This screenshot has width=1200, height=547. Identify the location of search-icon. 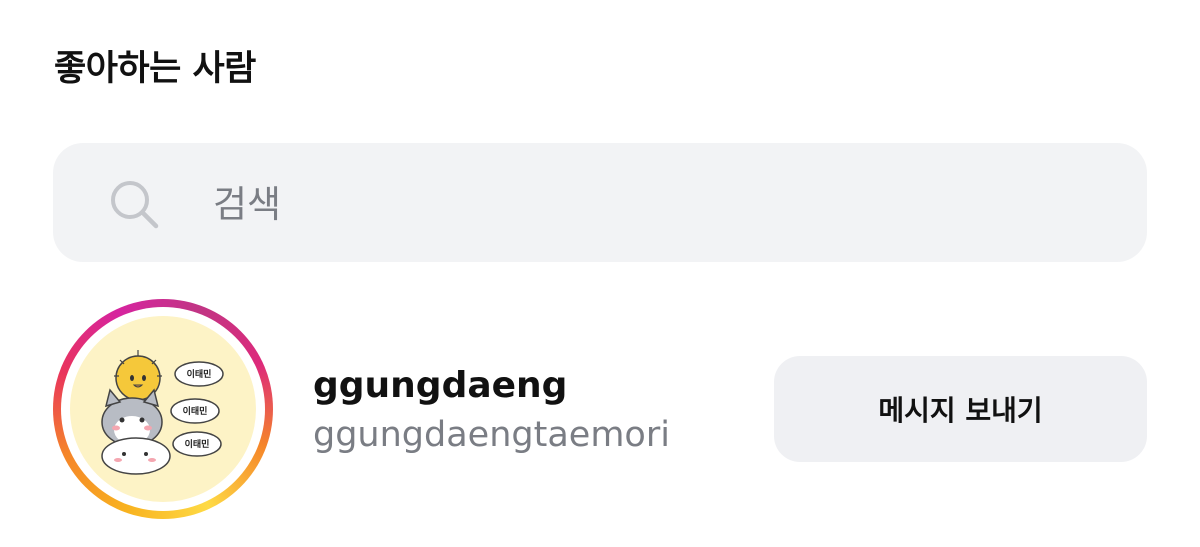
(135, 205).